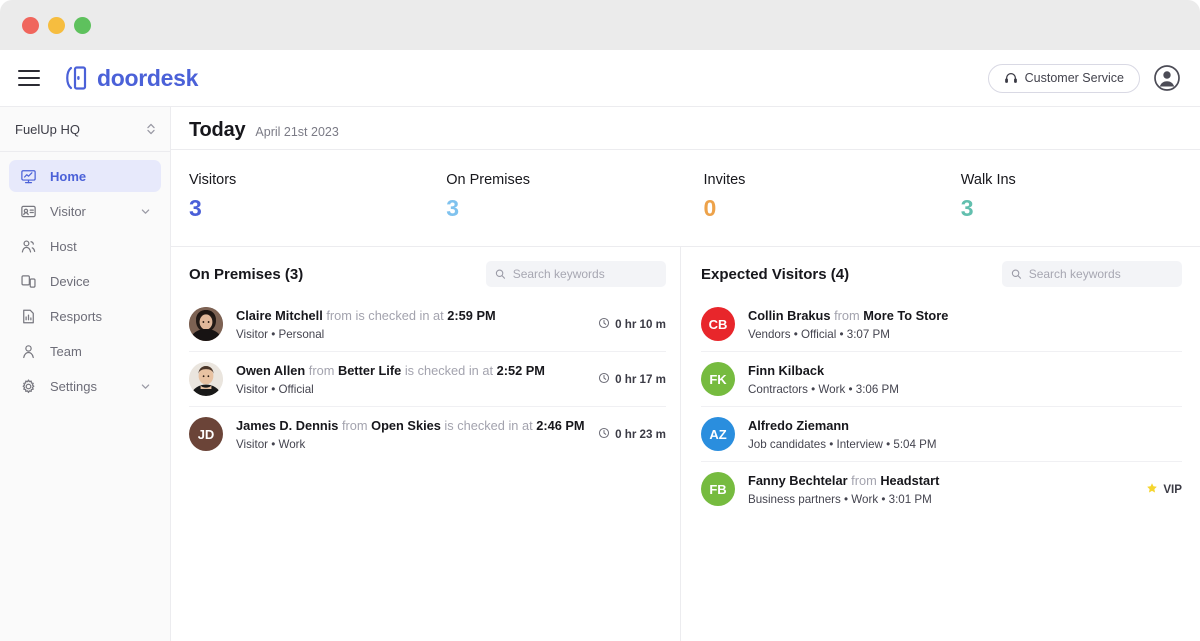  I want to click on customer-service-button: Customer Service, so click(1063, 78).